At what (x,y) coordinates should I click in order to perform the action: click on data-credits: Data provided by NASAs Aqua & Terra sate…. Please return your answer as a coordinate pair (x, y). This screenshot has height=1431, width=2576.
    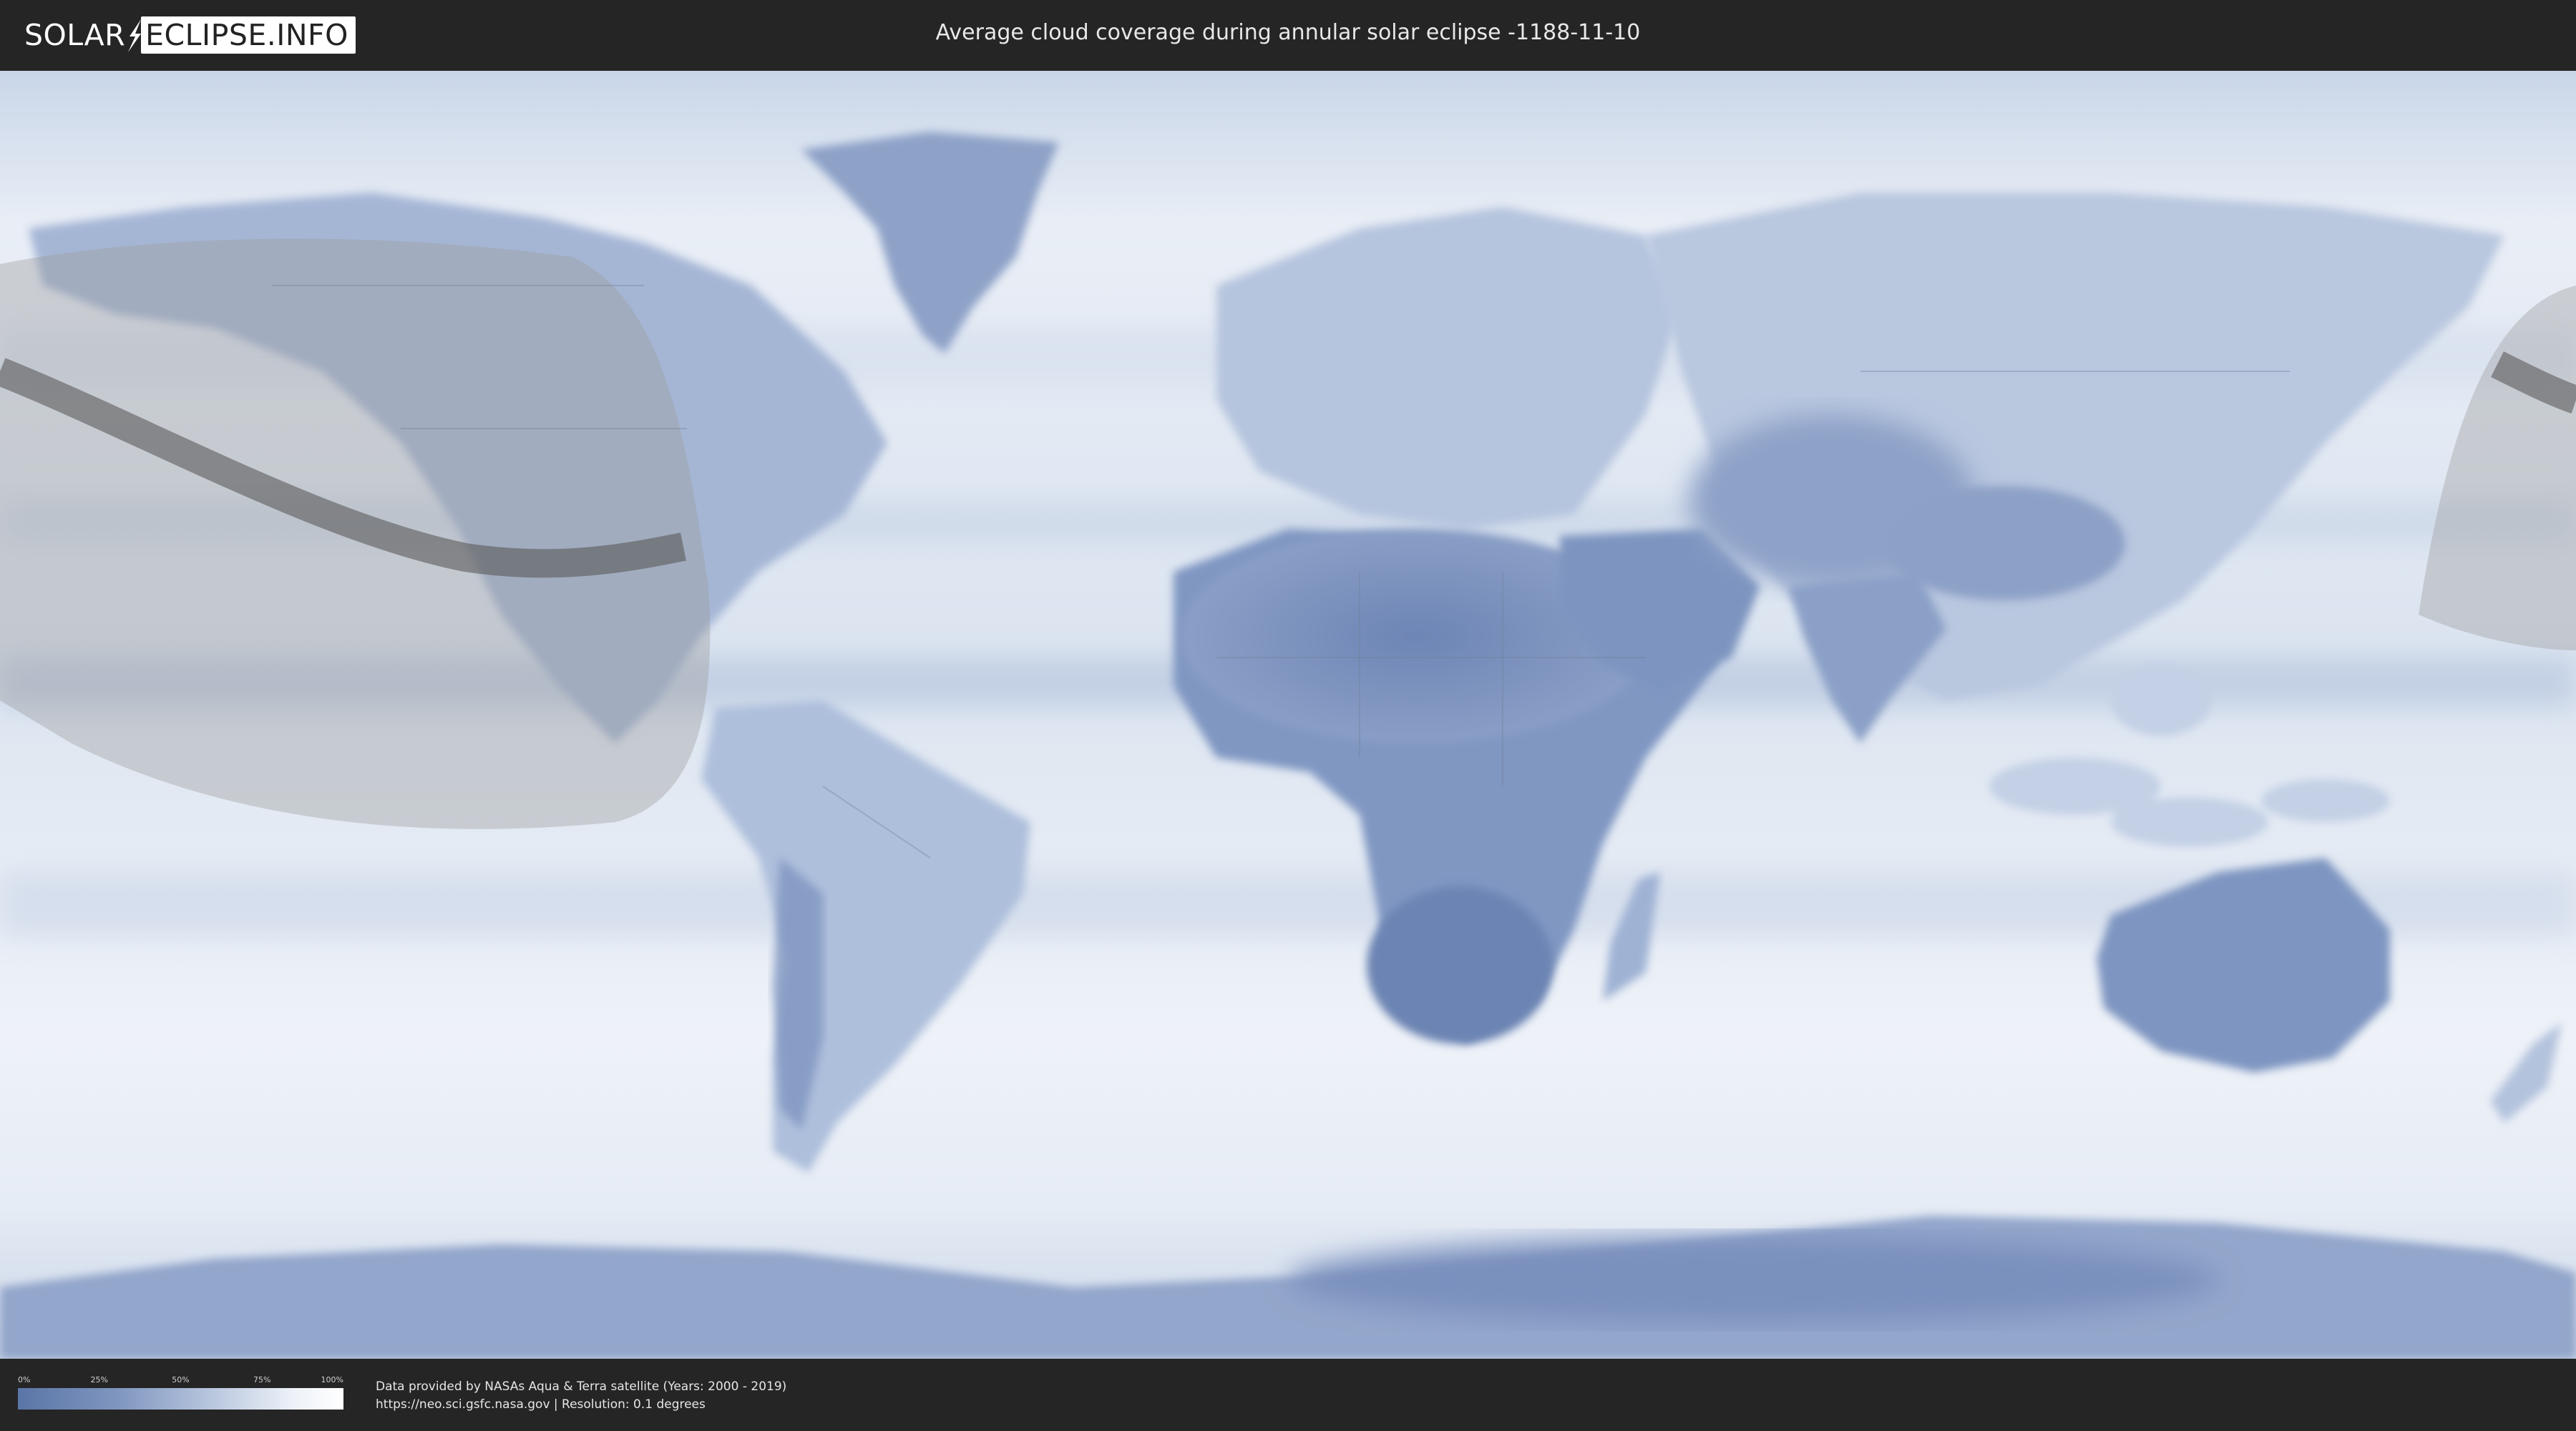
    Looking at the image, I should click on (581, 1396).